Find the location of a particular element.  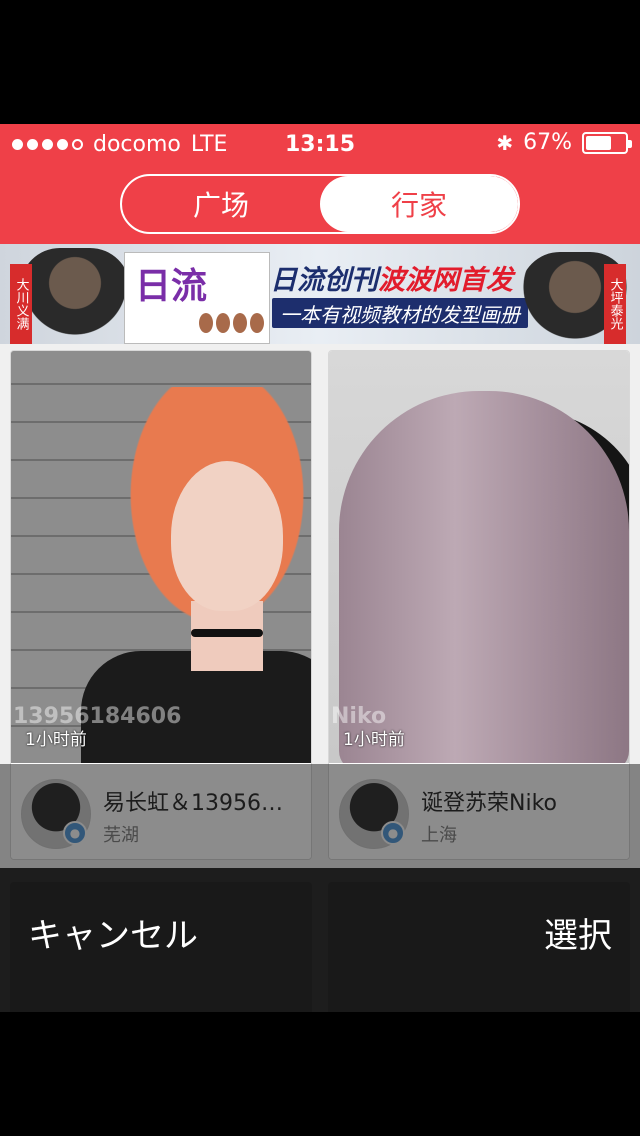

bluetooth-icon: ✱ is located at coordinates (505, 142).